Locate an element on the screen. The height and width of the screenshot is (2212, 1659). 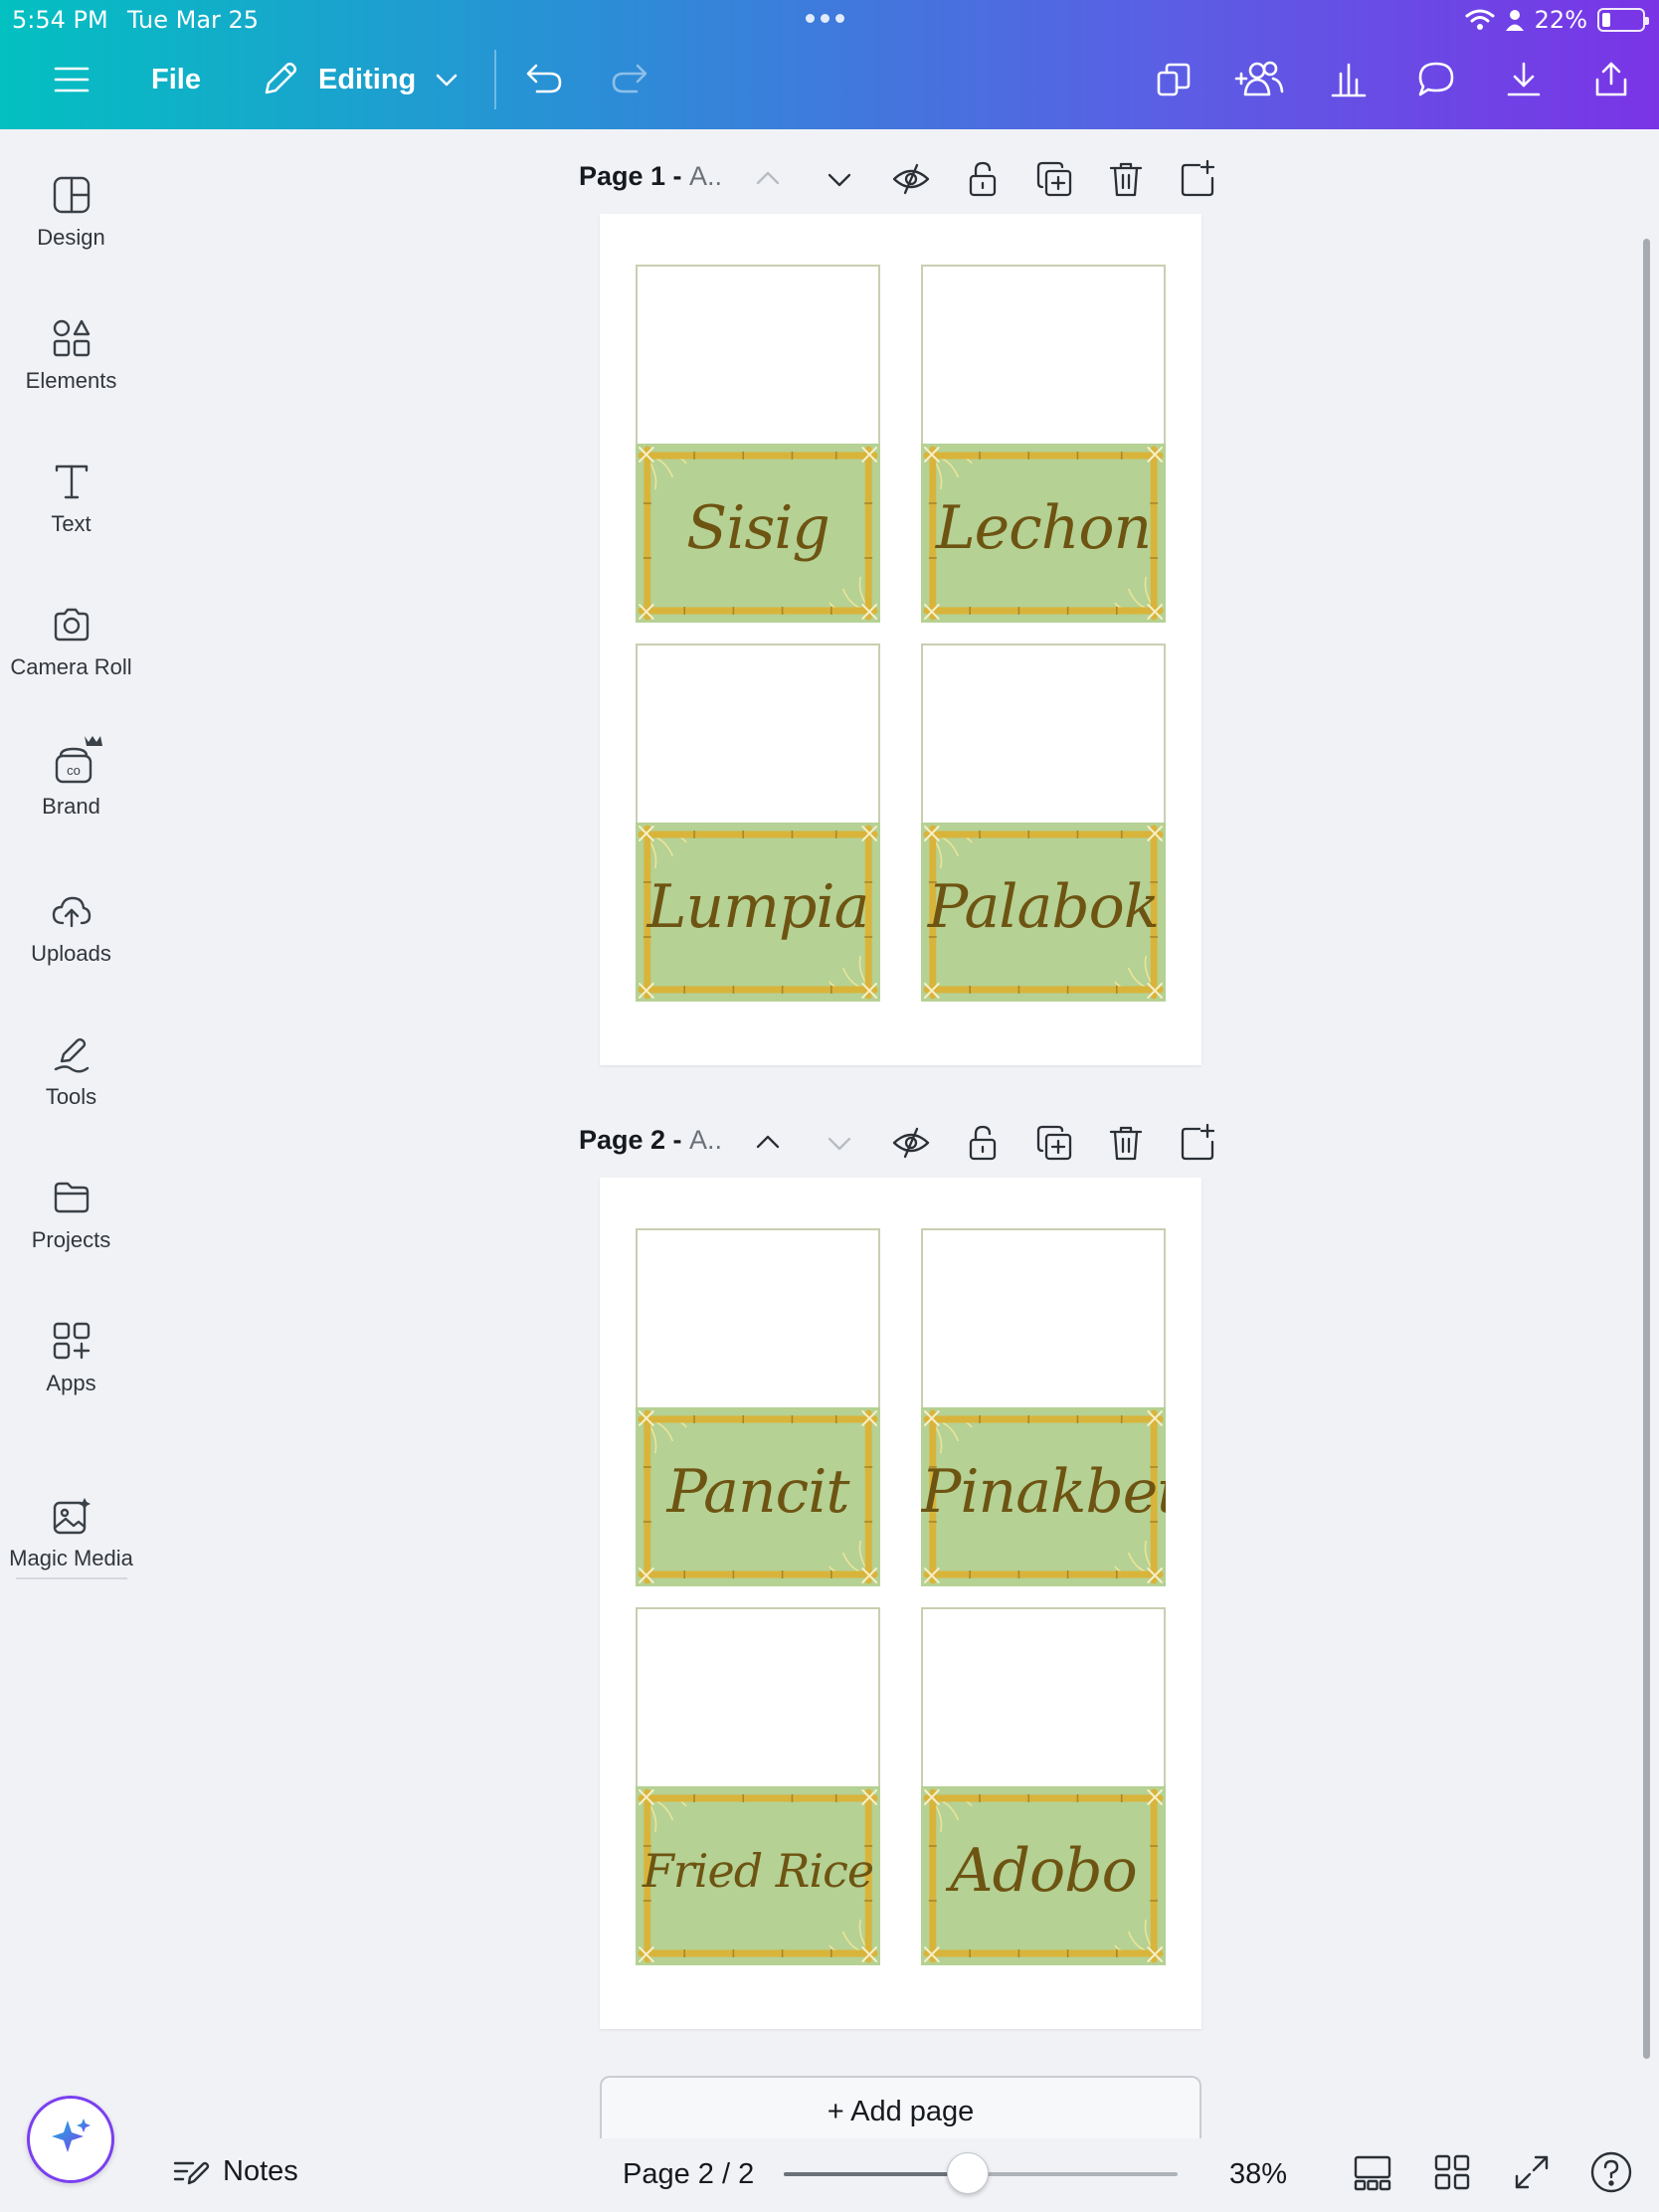
bar-chart-icon is located at coordinates (1349, 80).